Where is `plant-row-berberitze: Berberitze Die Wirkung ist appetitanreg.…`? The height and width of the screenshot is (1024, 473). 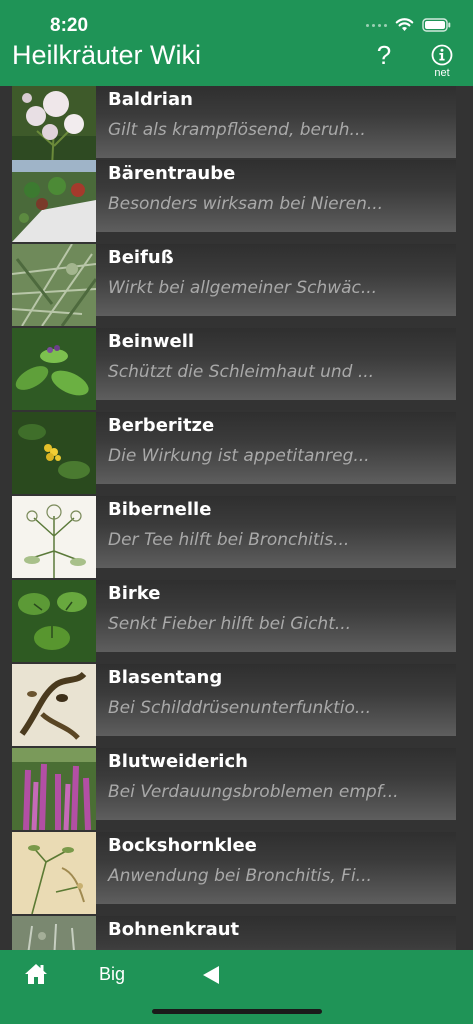
plant-row-berberitze: Berberitze Die Wirkung ist appetitanreg.… is located at coordinates (234, 453).